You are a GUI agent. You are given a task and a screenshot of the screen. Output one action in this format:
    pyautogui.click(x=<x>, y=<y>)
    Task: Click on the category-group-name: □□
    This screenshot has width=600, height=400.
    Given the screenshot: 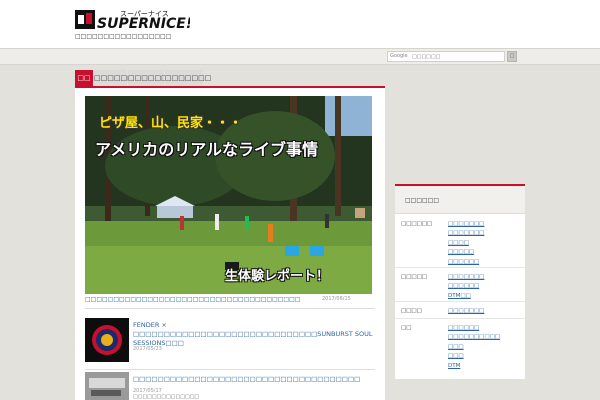 What is the action you would take?
    pyautogui.click(x=406, y=328)
    